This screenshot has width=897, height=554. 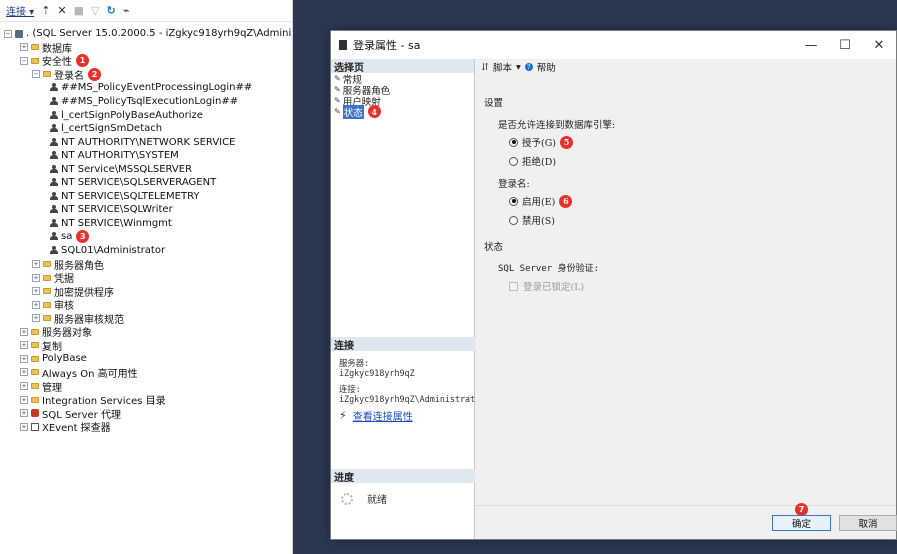 I want to click on tree-node-xevent: + XEvent 探查器, so click(x=146, y=427).